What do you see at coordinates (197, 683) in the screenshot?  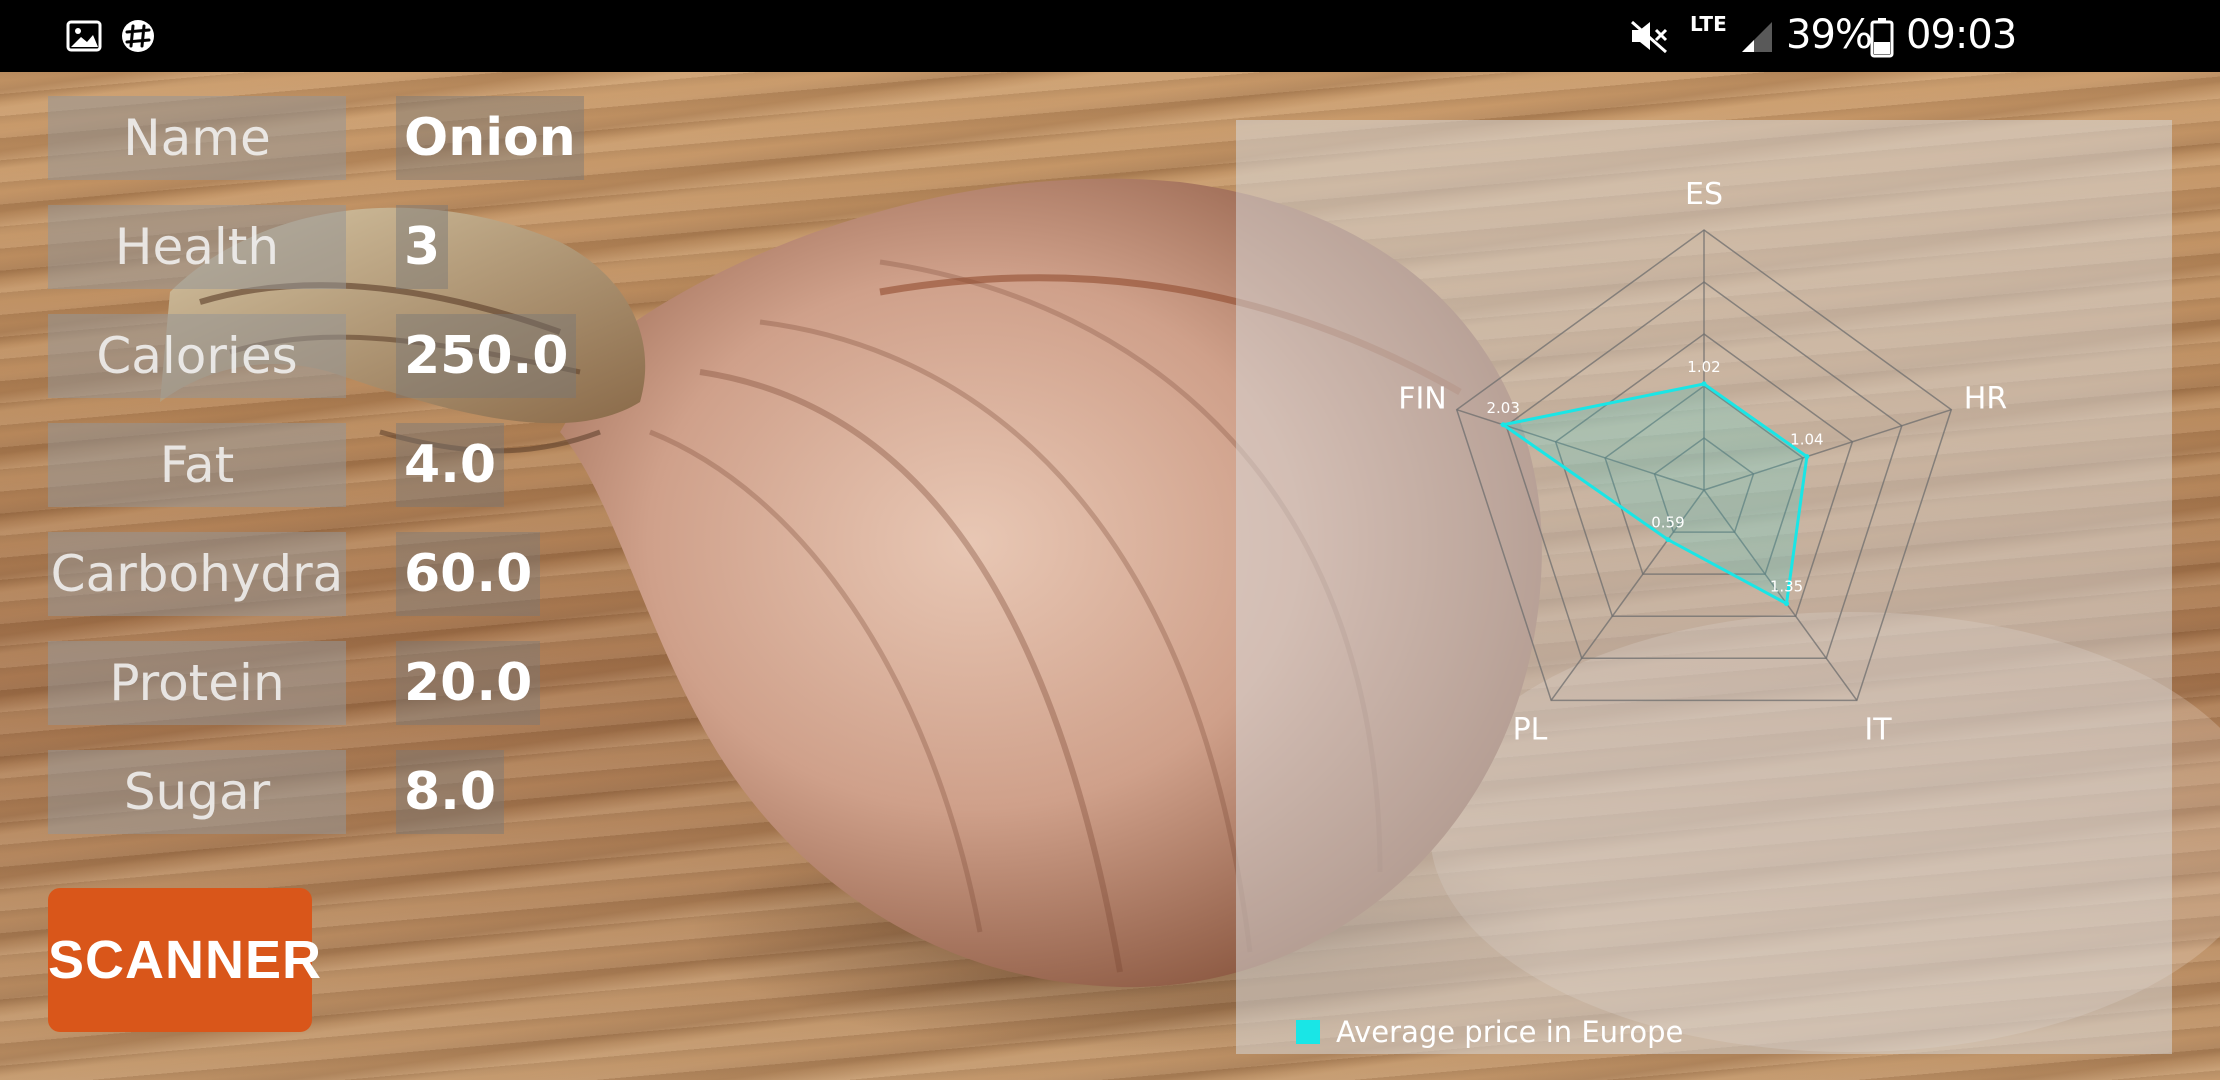 I see `label-protein: Protein` at bounding box center [197, 683].